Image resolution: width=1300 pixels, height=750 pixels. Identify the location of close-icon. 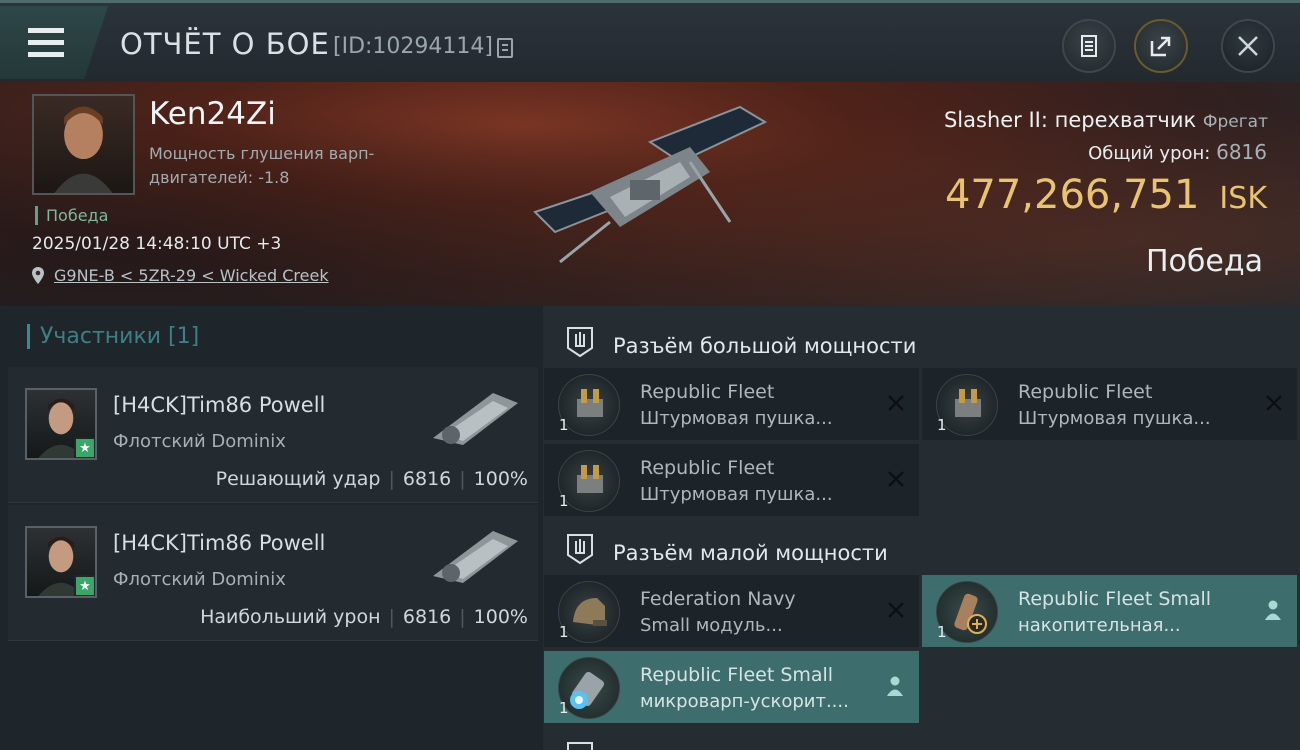
(1248, 46).